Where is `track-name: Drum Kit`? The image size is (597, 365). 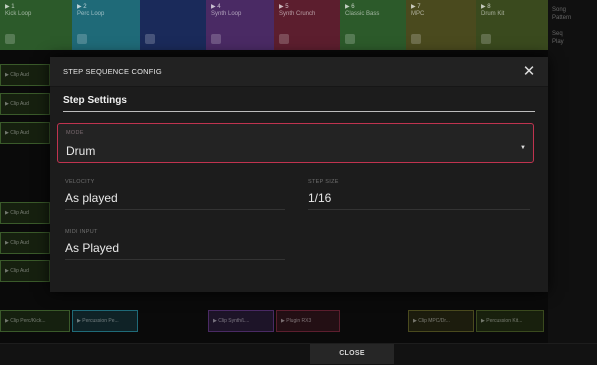 track-name: Drum Kit is located at coordinates (493, 14).